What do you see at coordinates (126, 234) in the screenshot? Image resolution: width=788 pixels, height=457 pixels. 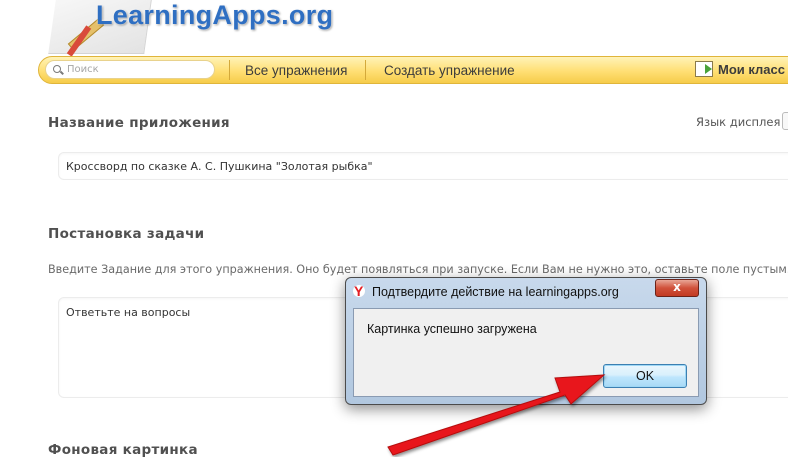 I see `task-heading: Постановка задачи` at bounding box center [126, 234].